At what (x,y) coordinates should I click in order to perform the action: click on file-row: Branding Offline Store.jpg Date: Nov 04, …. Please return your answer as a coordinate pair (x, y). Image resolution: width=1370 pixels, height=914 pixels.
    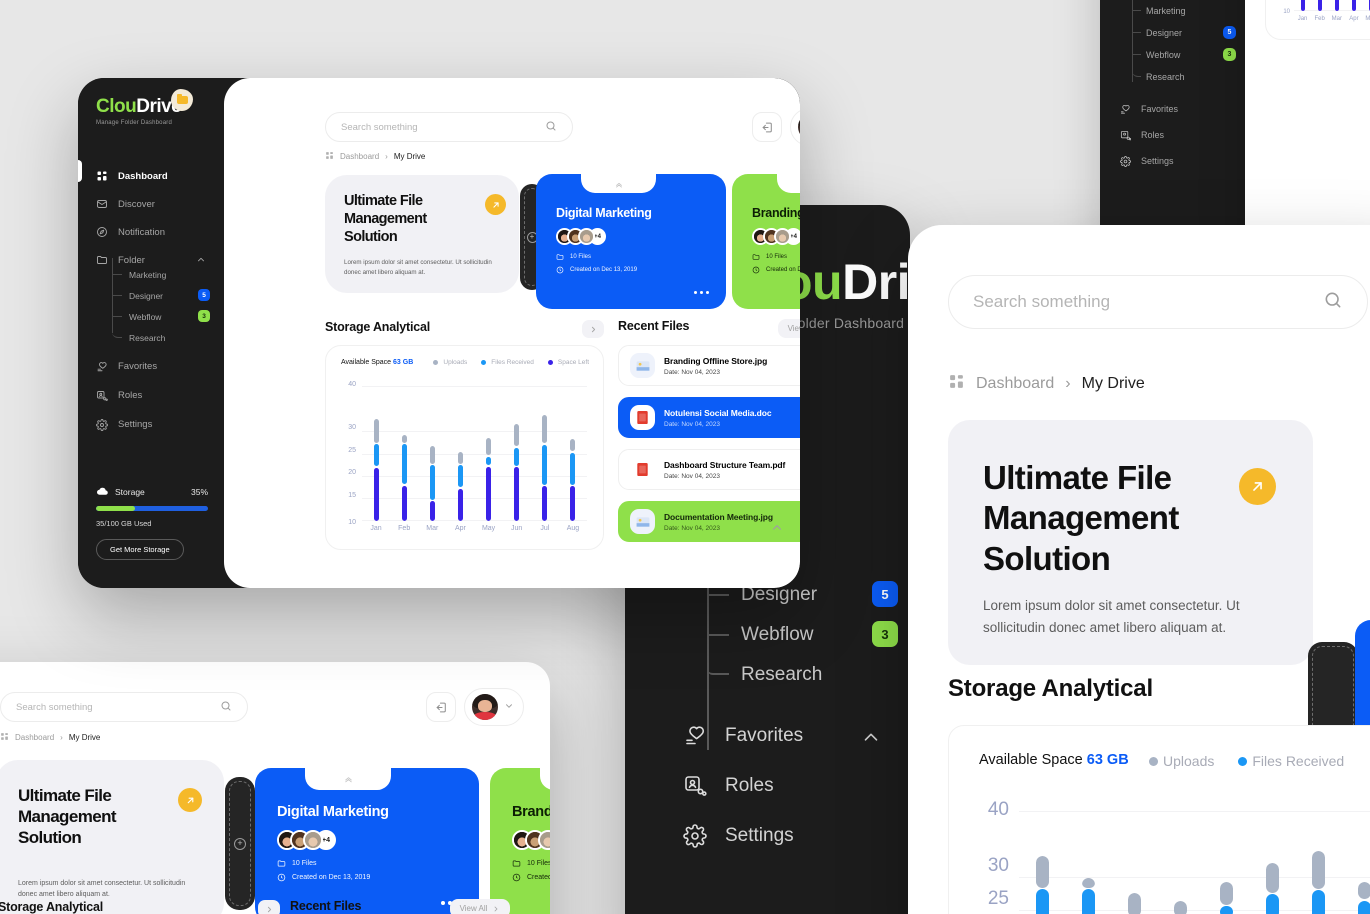
    Looking at the image, I should click on (709, 365).